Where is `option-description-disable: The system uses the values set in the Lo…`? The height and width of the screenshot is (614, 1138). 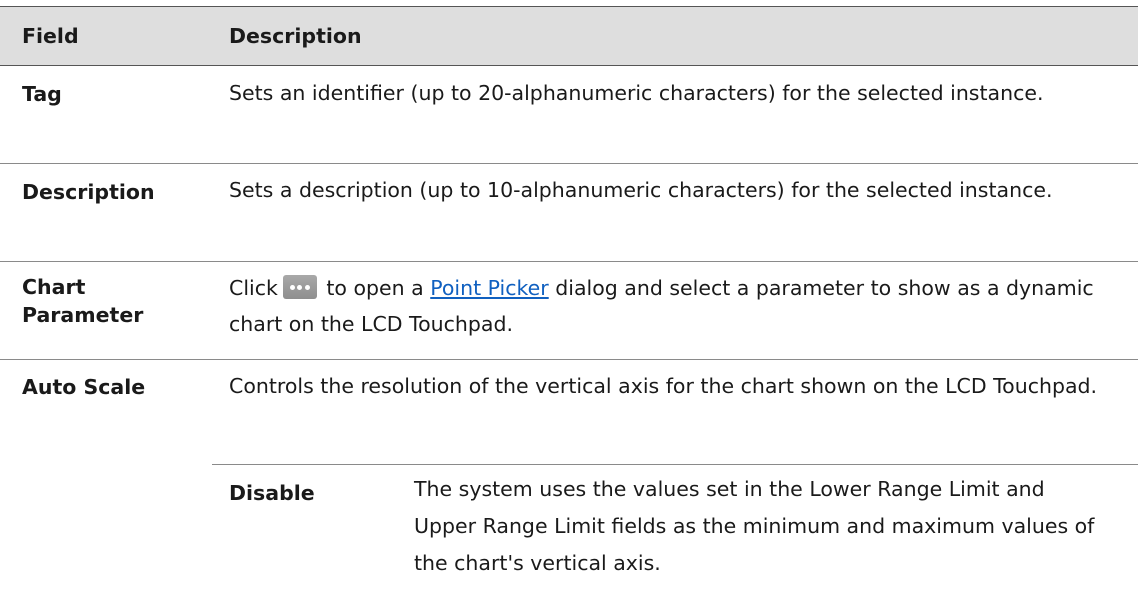 option-description-disable: The system uses the values set in the Lo… is located at coordinates (754, 526).